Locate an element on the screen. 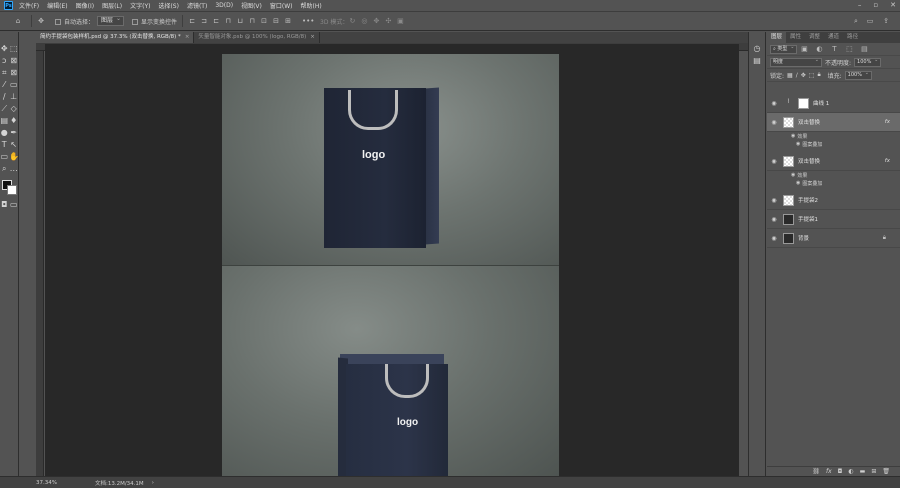 This screenshot has width=900, height=488. mask-icon: ◘ is located at coordinates (840, 471).